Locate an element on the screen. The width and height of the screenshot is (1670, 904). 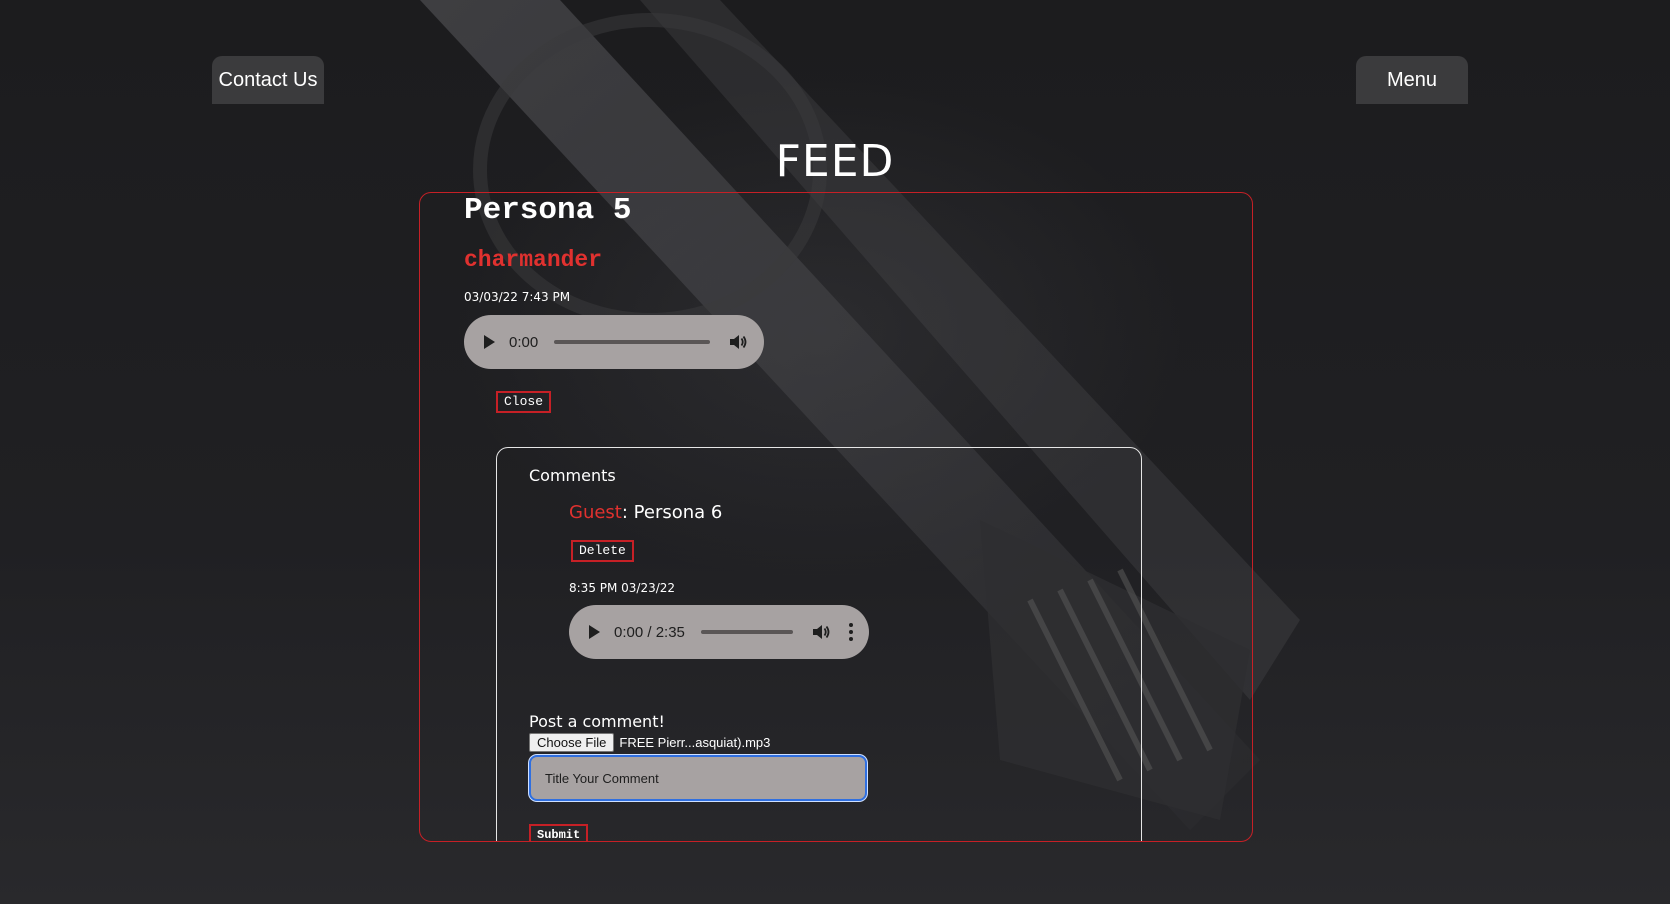
delete-comment-button: Delete is located at coordinates (602, 551).